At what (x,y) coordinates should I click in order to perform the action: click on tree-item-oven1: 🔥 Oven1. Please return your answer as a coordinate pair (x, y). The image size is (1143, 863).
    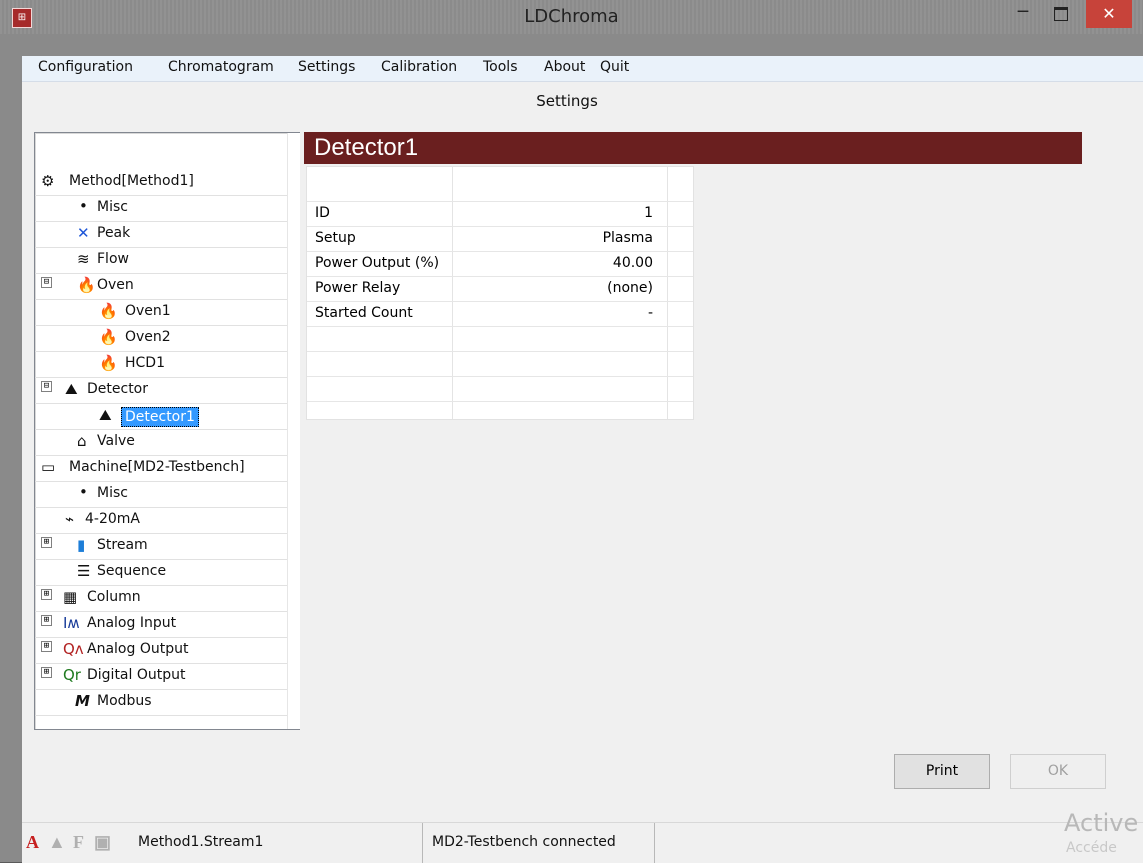
    Looking at the image, I should click on (161, 312).